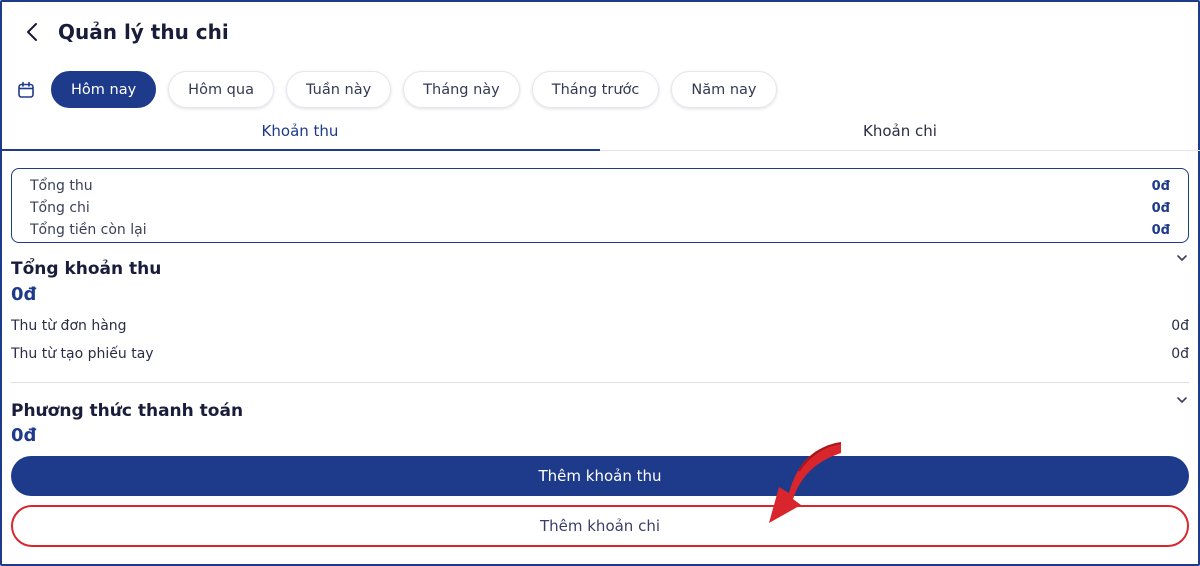 Image resolution: width=1200 pixels, height=566 pixels. What do you see at coordinates (600, 476) in the screenshot?
I see `add-income-button: Thêm khoản thu` at bounding box center [600, 476].